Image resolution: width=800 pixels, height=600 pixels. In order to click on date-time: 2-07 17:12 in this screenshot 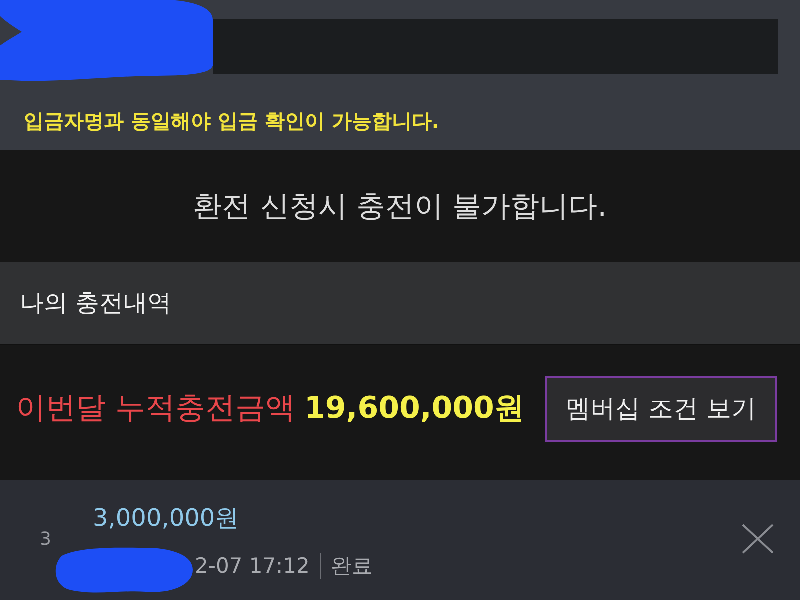, I will do `click(252, 566)`.